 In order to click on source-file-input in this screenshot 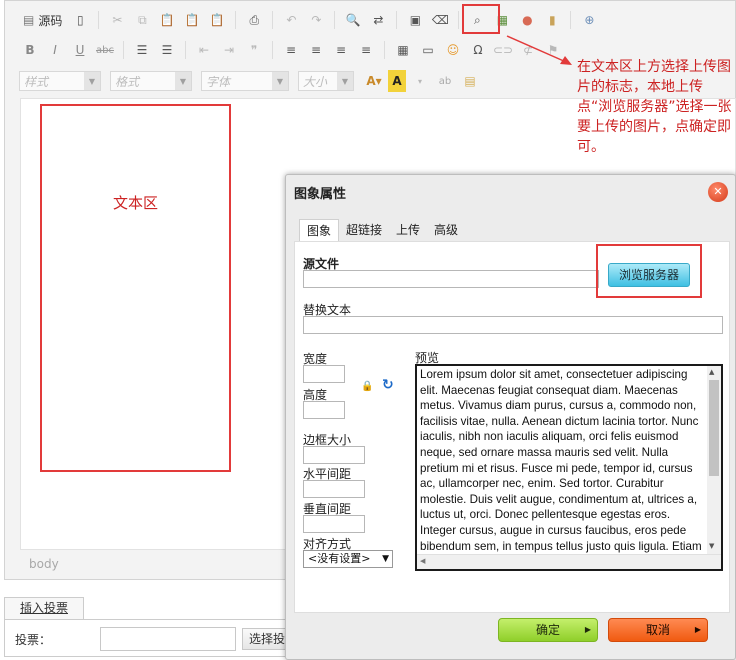, I will do `click(451, 279)`.